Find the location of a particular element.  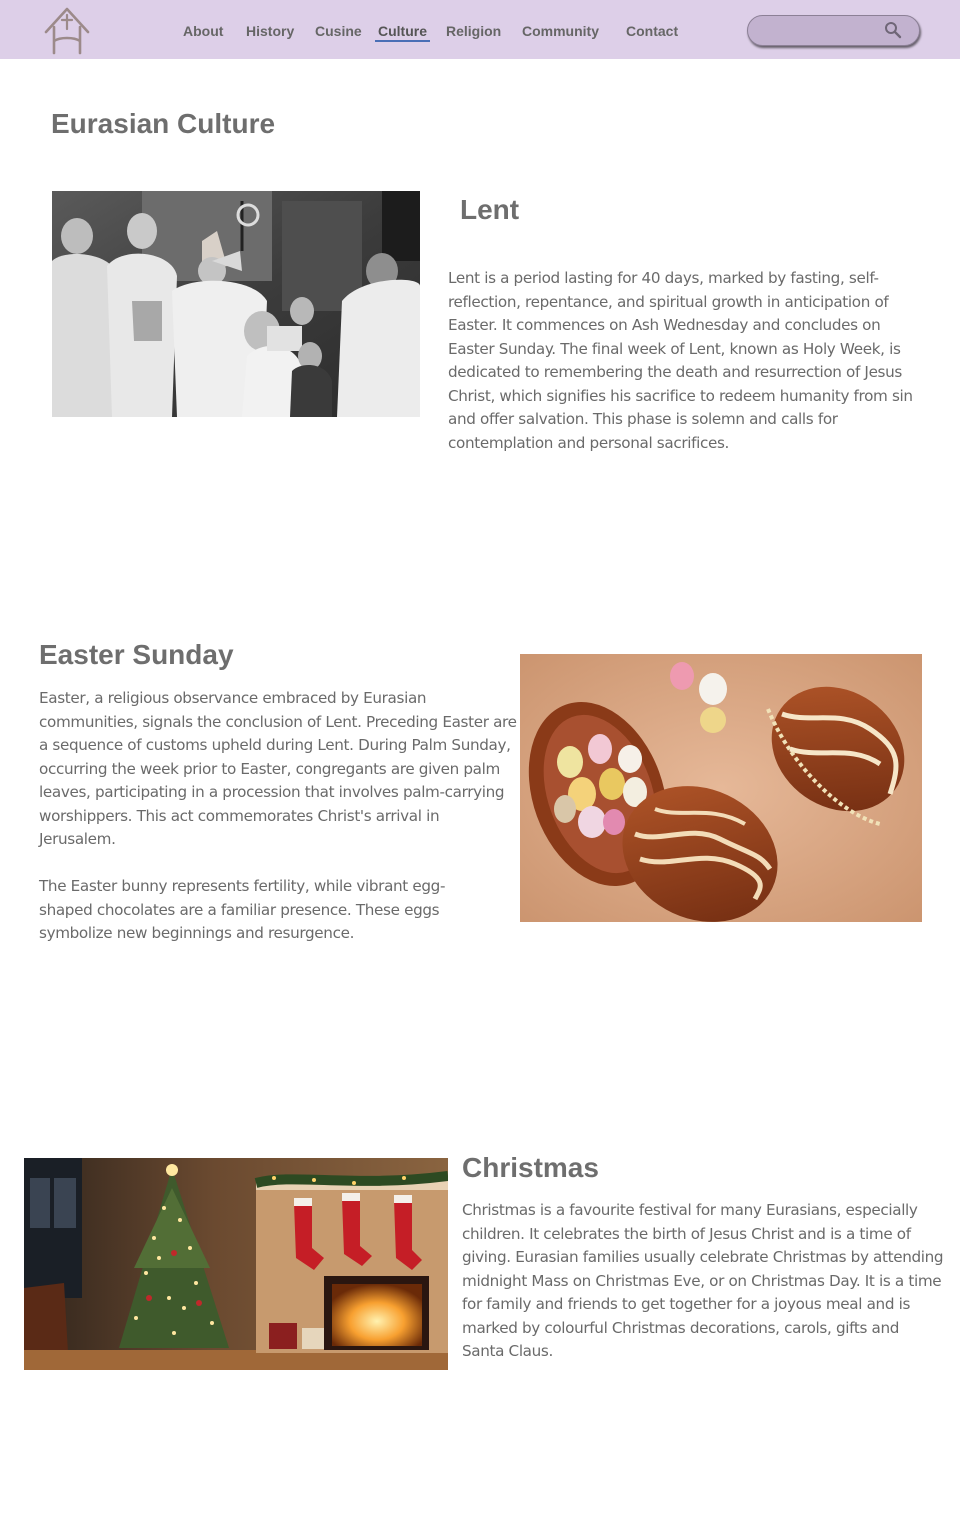

nav-link-about: About is located at coordinates (203, 31).